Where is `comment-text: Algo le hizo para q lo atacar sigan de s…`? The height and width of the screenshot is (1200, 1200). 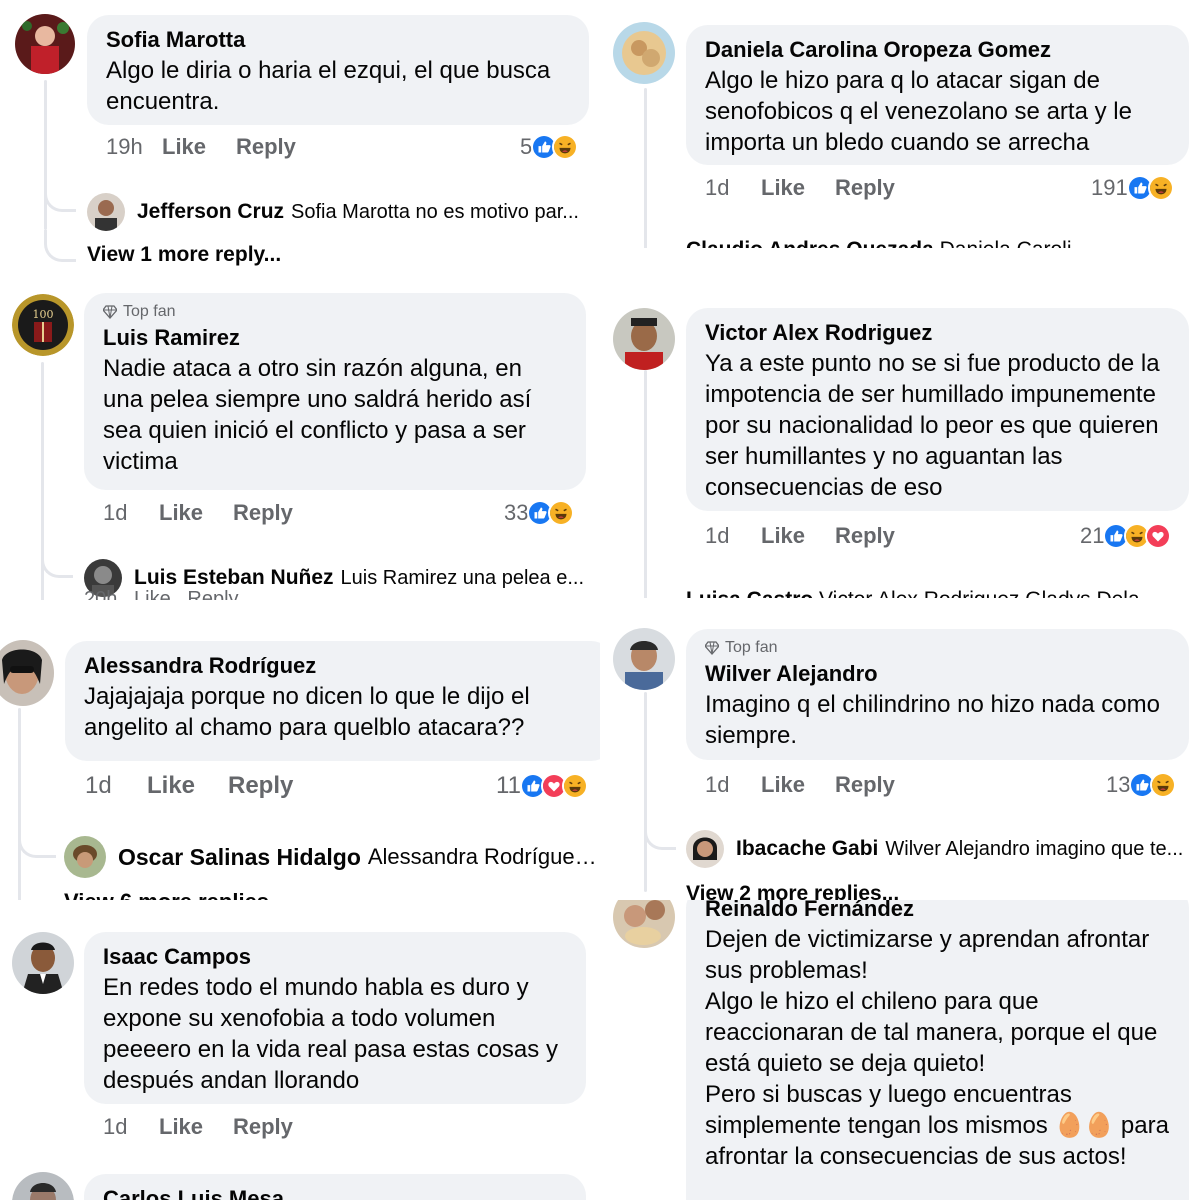 comment-text: Algo le hizo para q lo atacar sigan de s… is located at coordinates (918, 111).